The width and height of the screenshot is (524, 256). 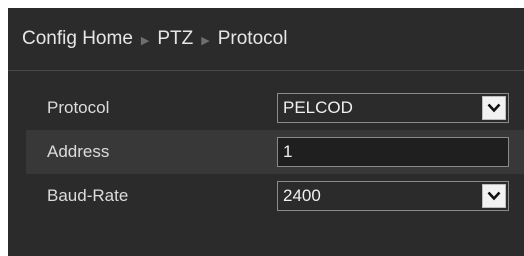 I want to click on baud-rate-label: Baud-Rate, so click(x=88, y=195).